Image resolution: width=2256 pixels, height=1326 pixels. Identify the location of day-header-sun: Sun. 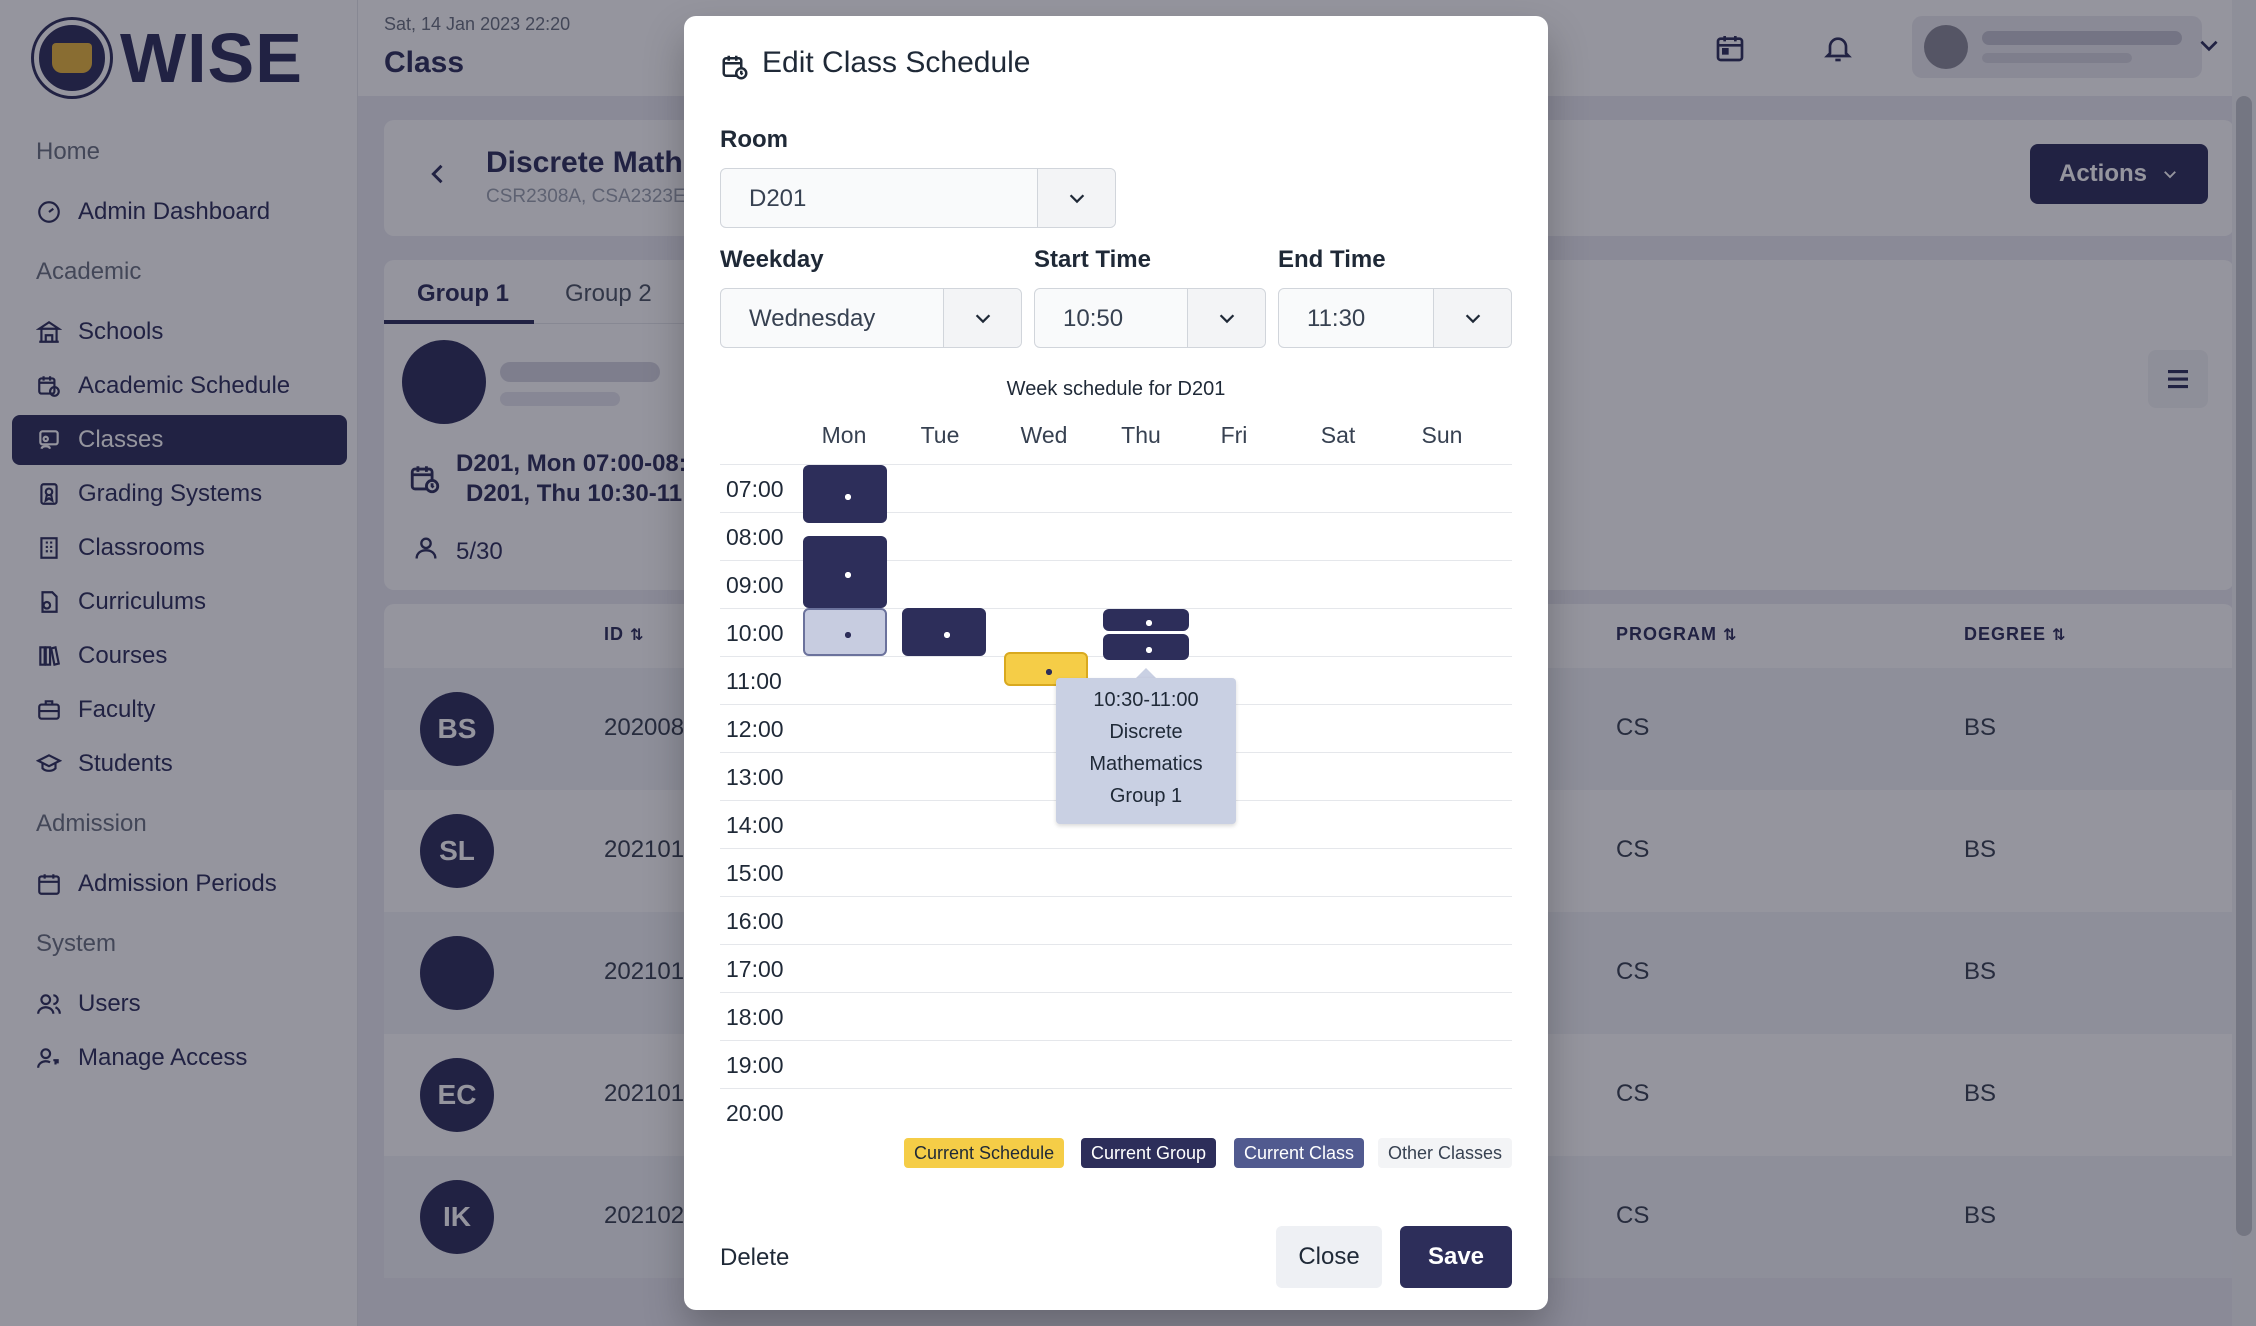
(1442, 435).